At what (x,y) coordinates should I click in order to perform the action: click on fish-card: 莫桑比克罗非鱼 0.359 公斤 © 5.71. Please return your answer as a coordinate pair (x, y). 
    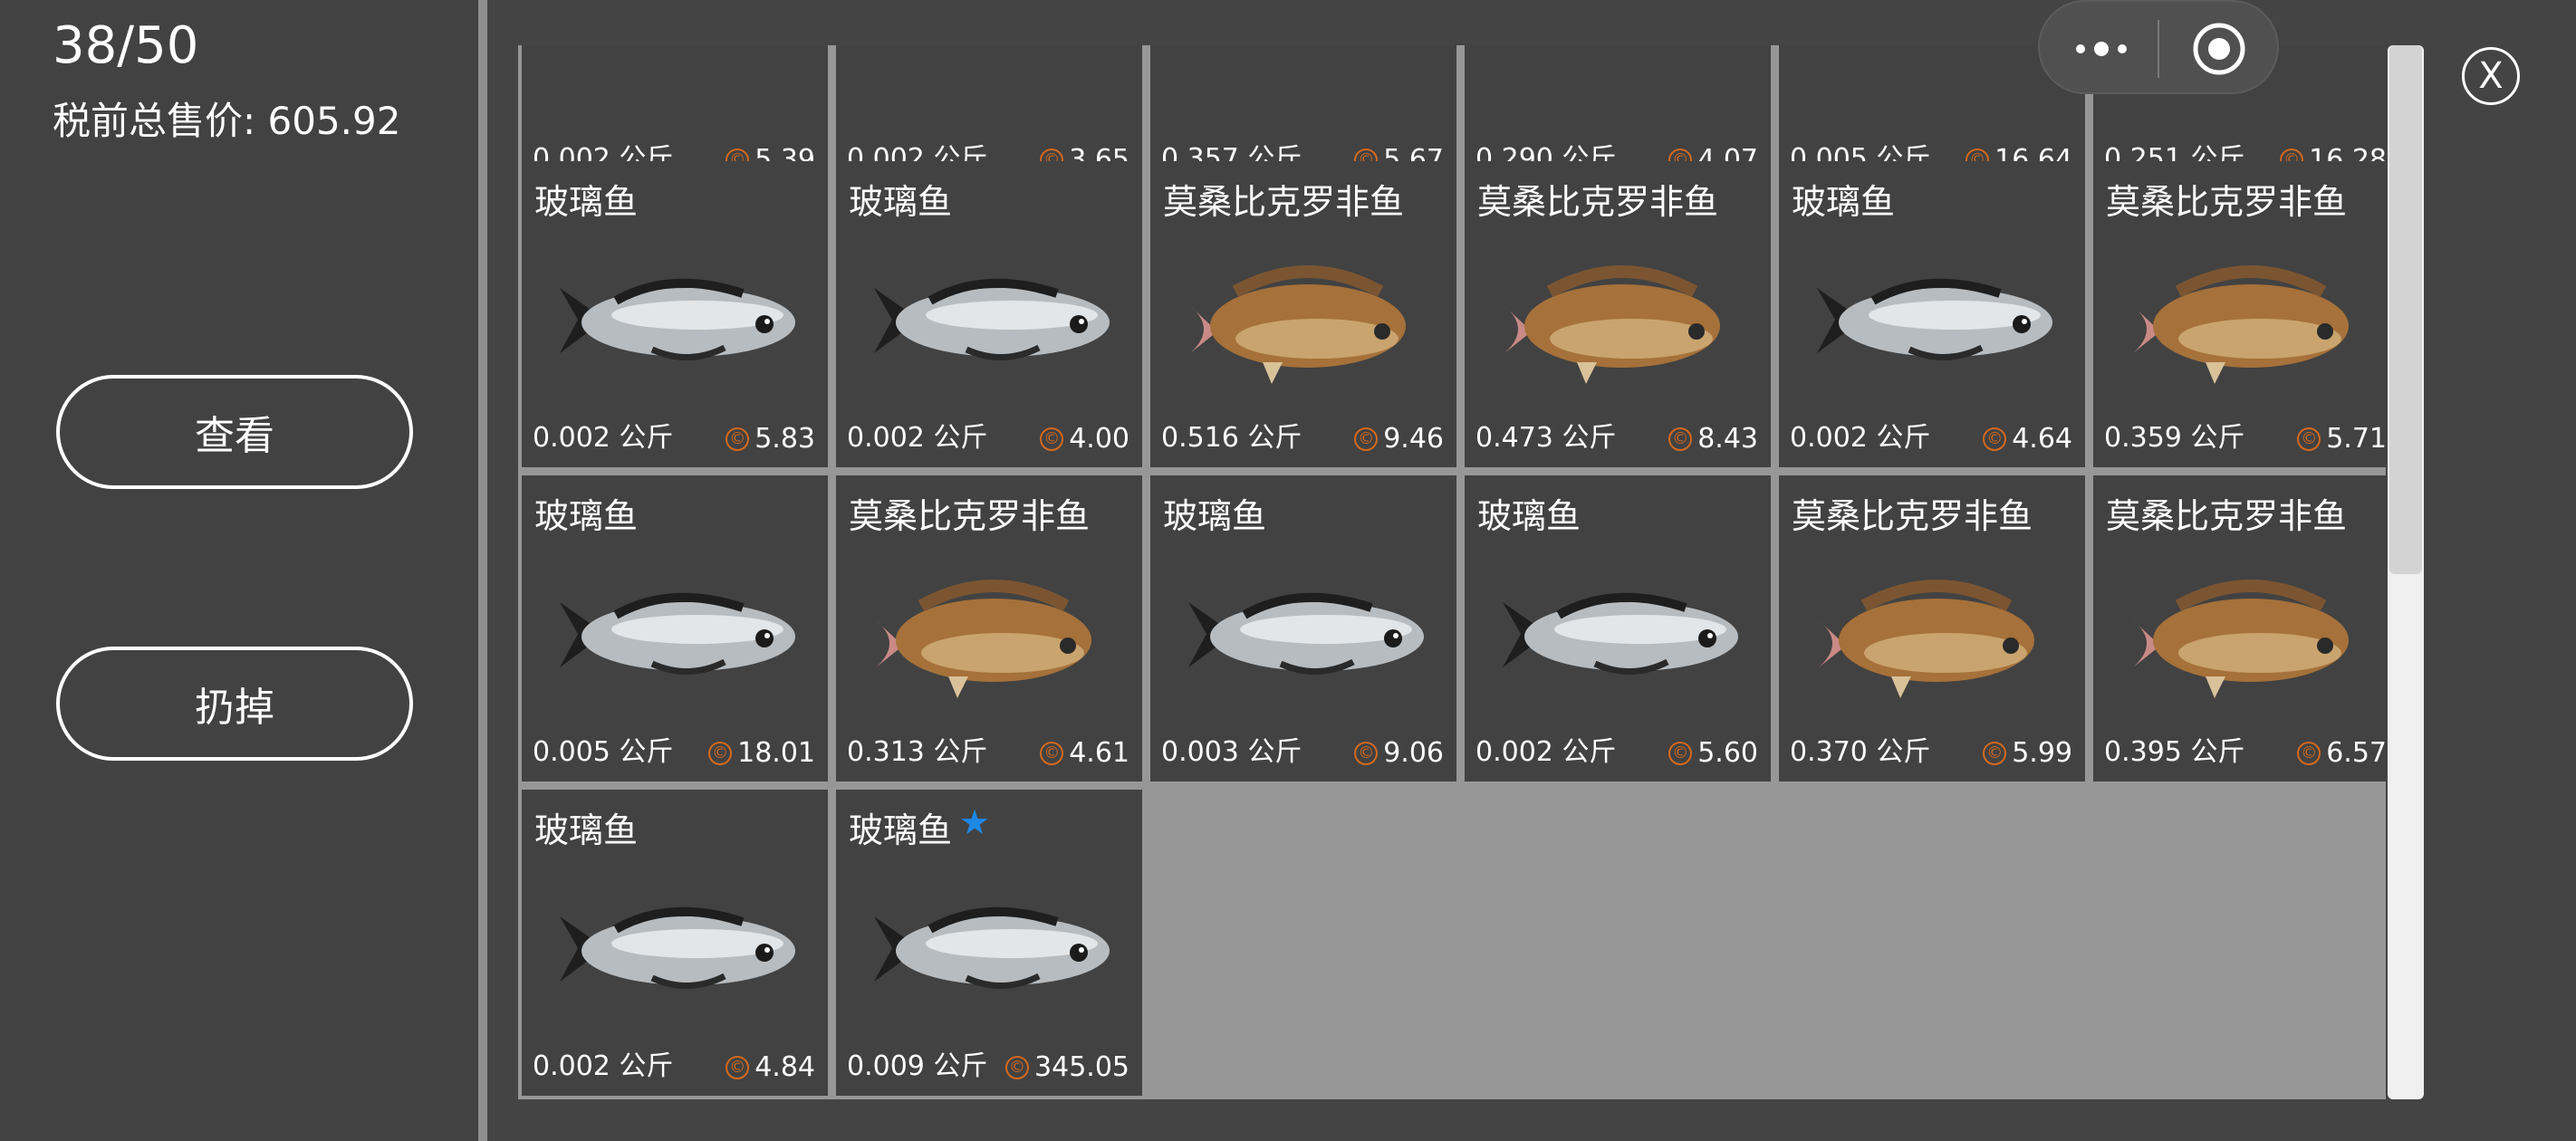
    Looking at the image, I should click on (2239, 314).